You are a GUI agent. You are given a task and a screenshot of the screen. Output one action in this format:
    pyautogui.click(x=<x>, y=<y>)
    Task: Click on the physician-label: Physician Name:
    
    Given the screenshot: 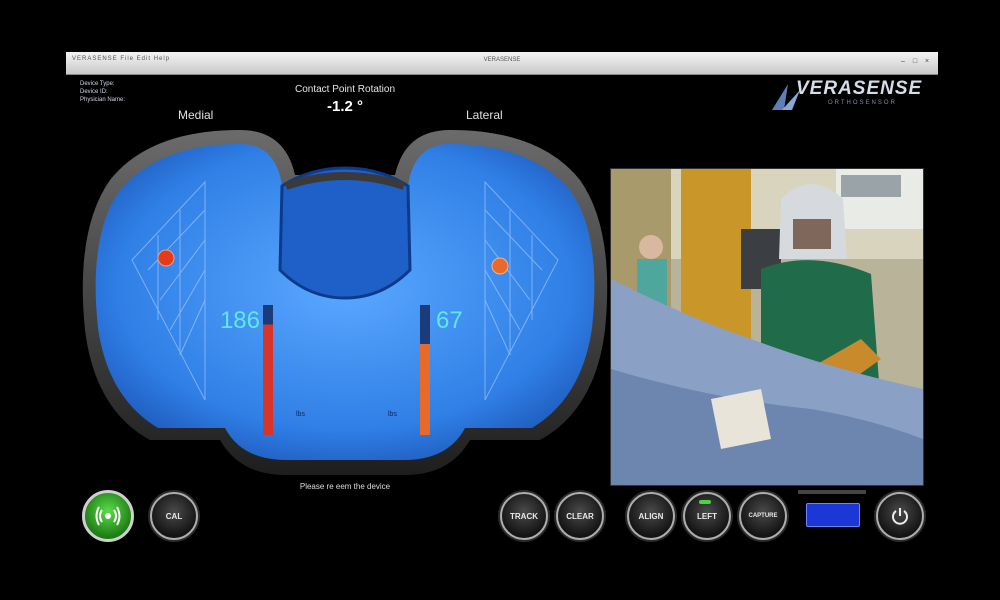 What is the action you would take?
    pyautogui.click(x=103, y=100)
    